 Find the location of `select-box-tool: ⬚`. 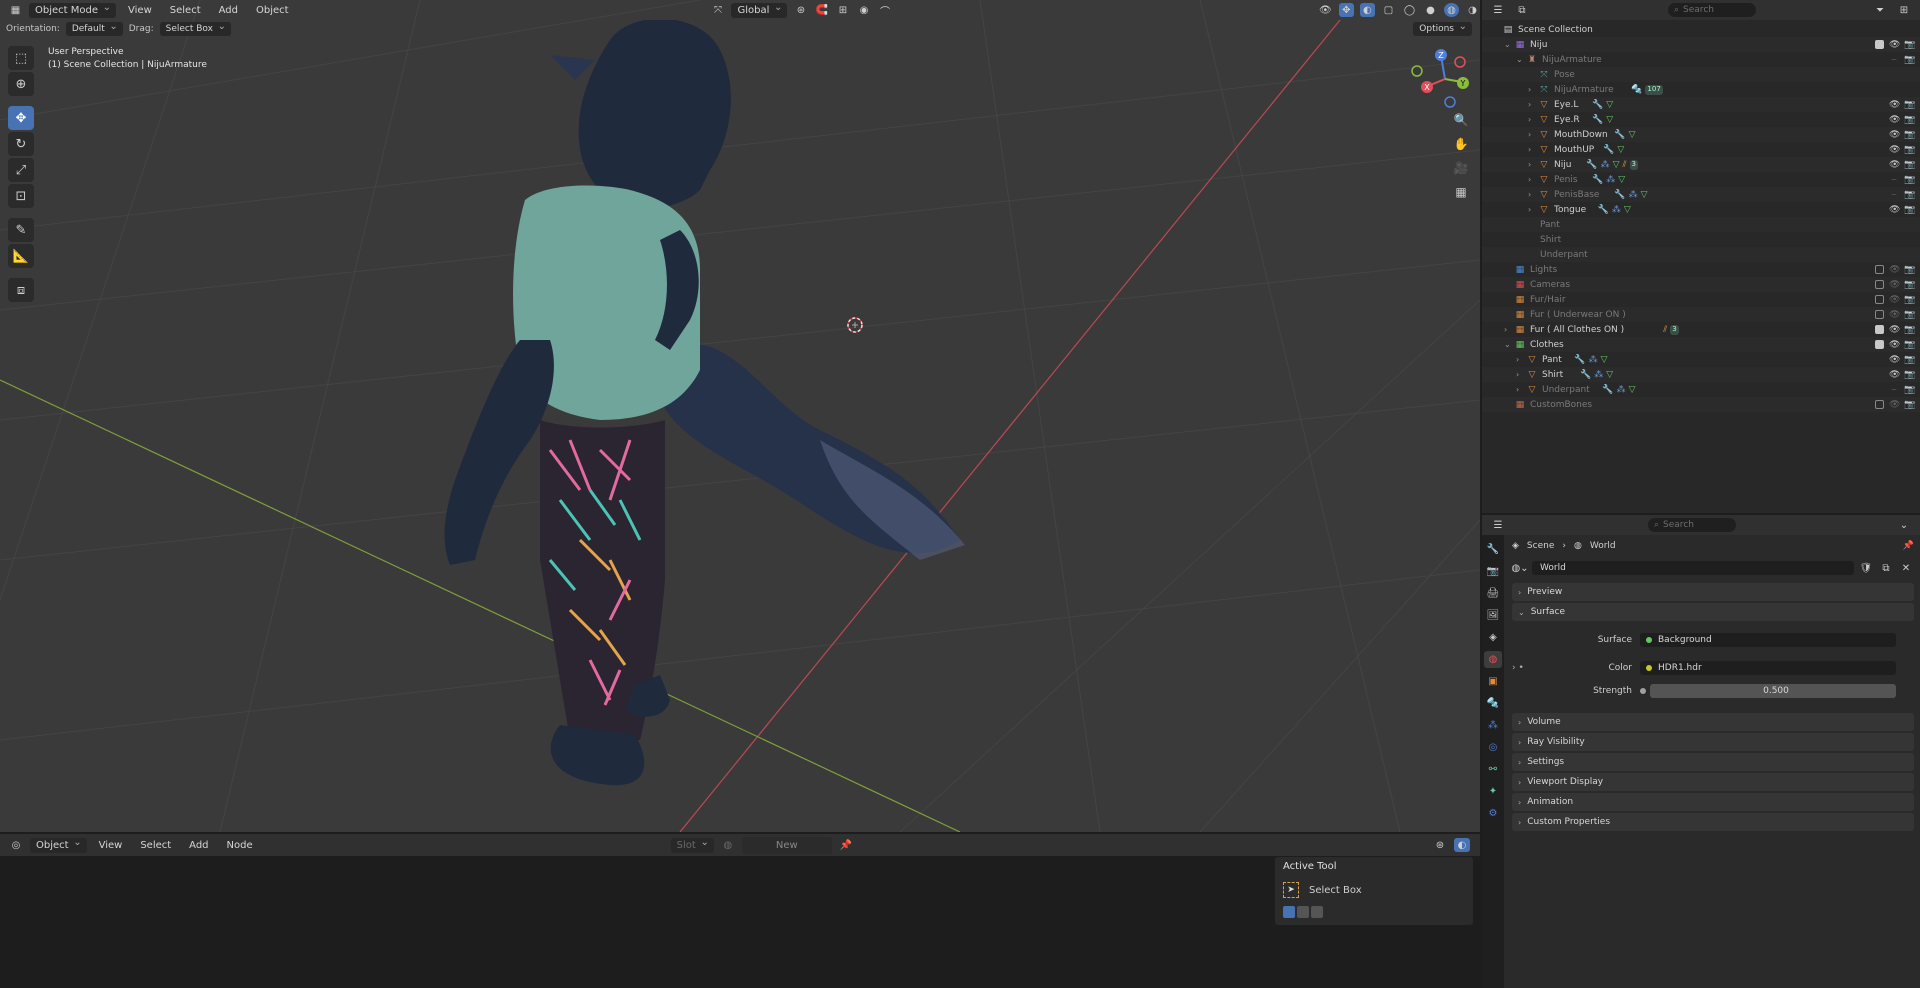

select-box-tool: ⬚ is located at coordinates (21, 58).